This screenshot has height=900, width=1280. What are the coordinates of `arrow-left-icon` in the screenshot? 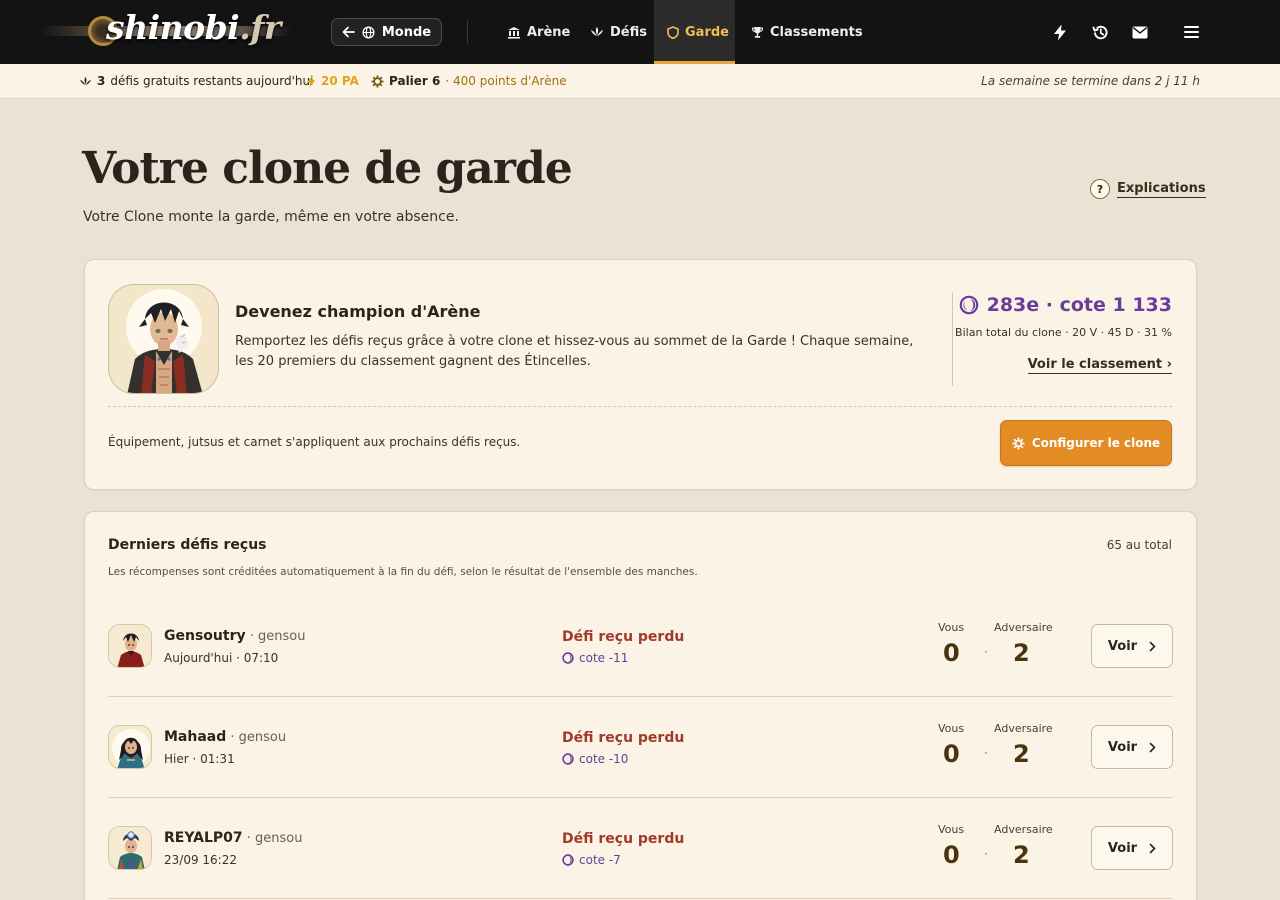 It's located at (348, 32).